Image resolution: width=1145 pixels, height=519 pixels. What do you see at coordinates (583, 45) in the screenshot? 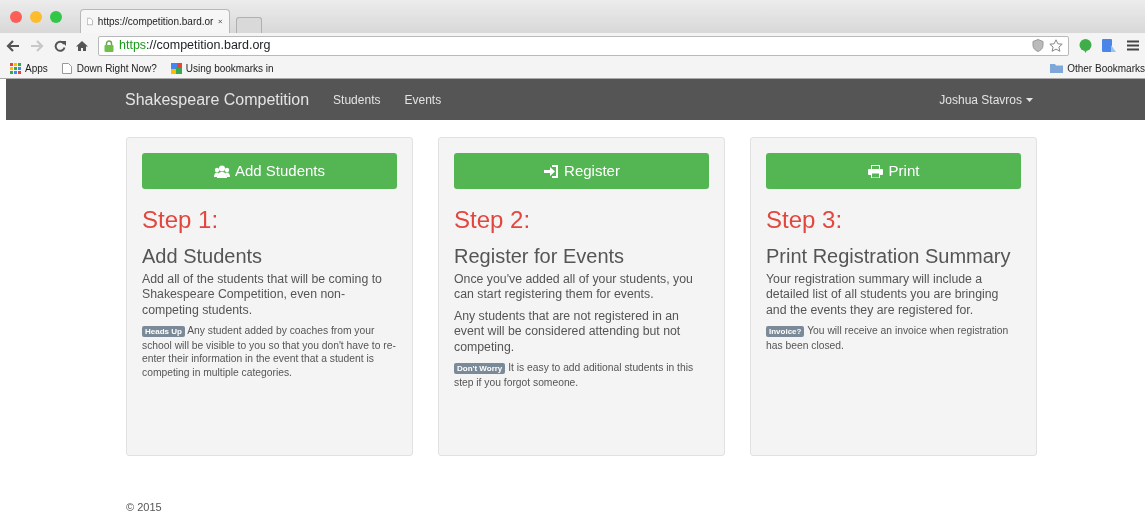
I see `address-bar: https://competition.bard.org` at bounding box center [583, 45].